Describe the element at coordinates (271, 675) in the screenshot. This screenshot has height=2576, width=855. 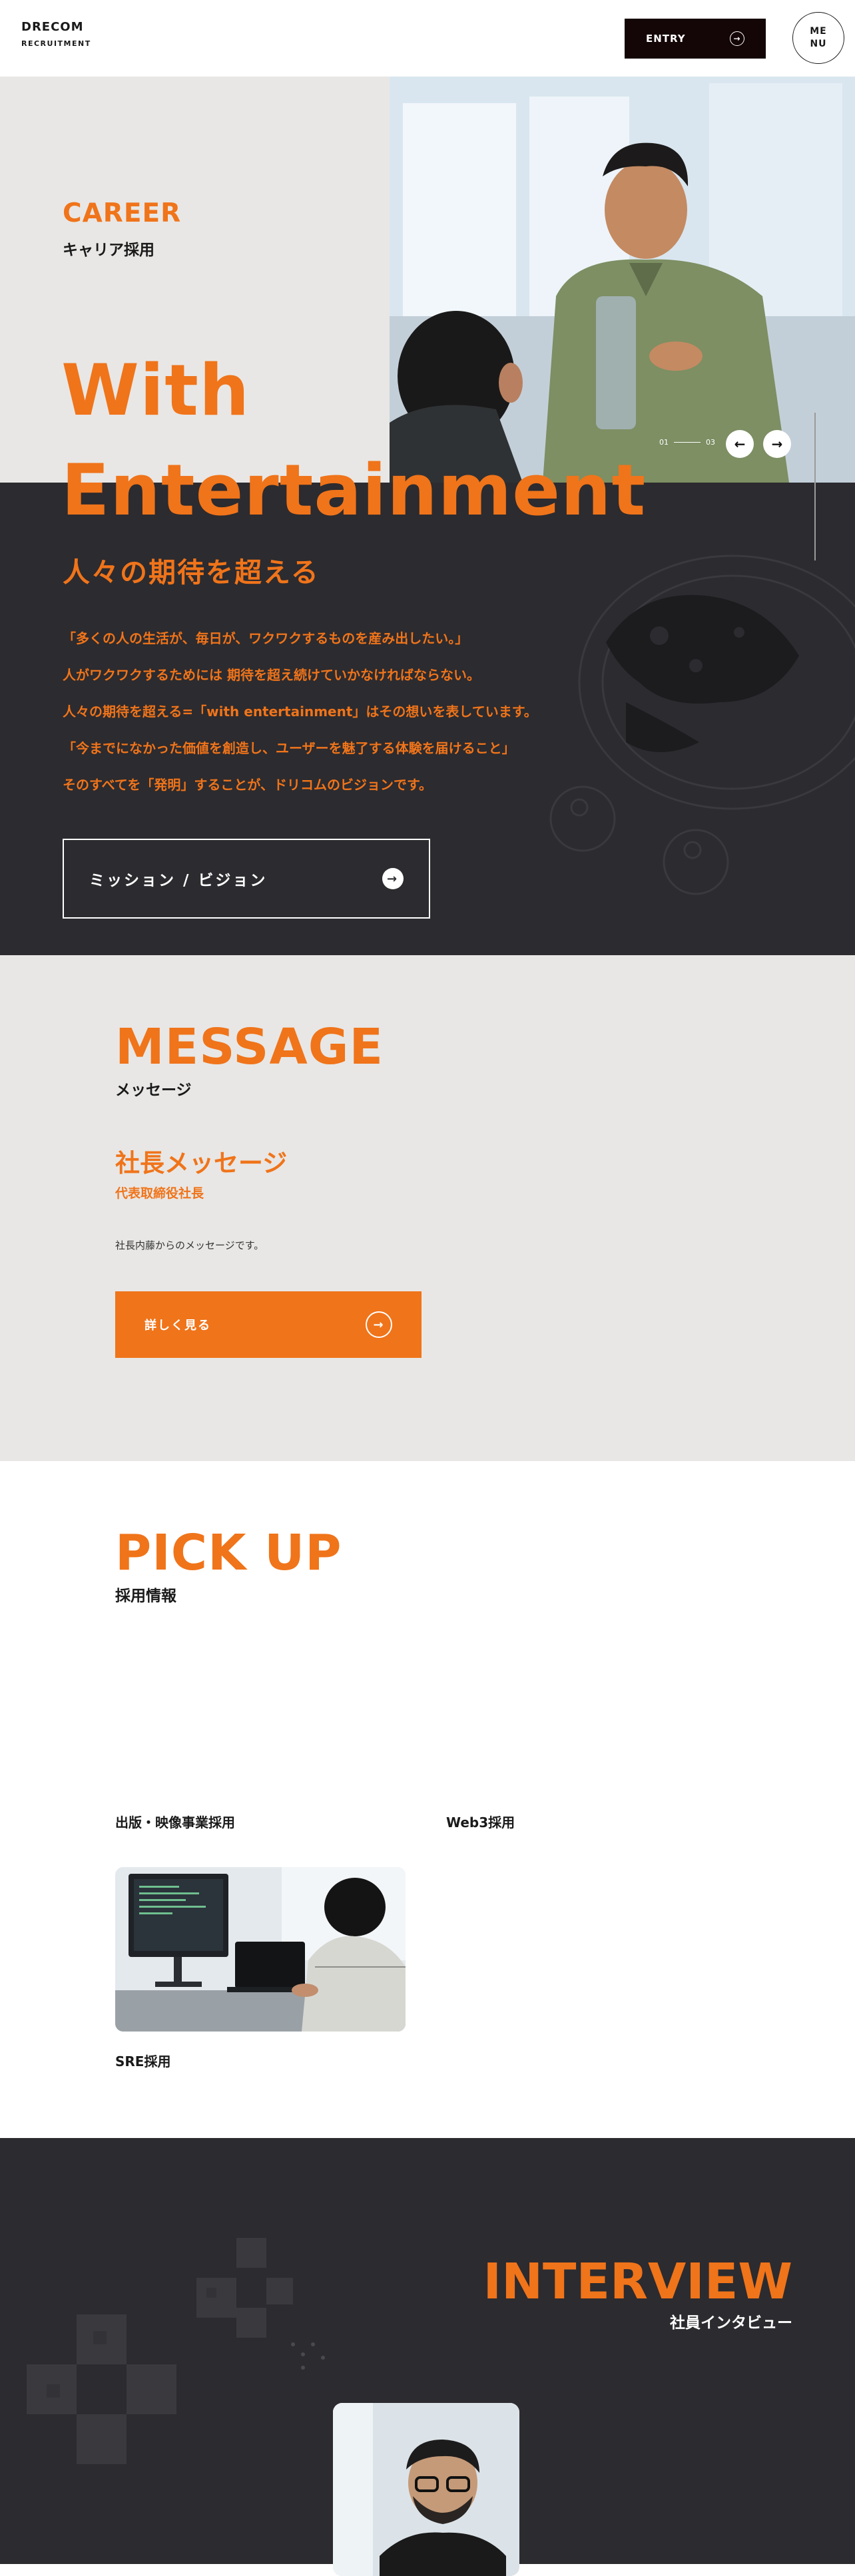
I see `vision-line: 人がワクワクするためには 期待を超え続けていかなければならない。` at that location.